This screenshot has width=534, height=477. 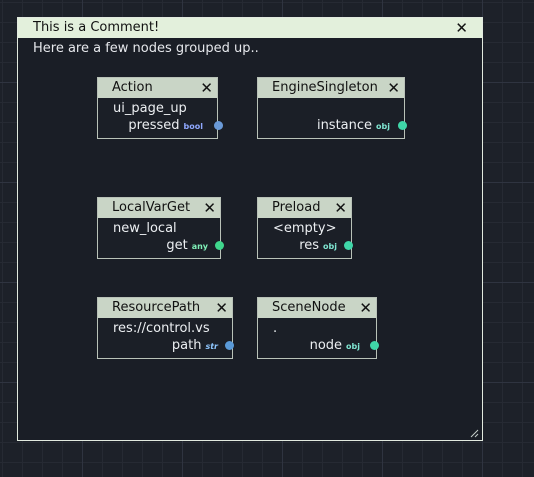 I want to click on type-badge: bool, so click(x=193, y=126).